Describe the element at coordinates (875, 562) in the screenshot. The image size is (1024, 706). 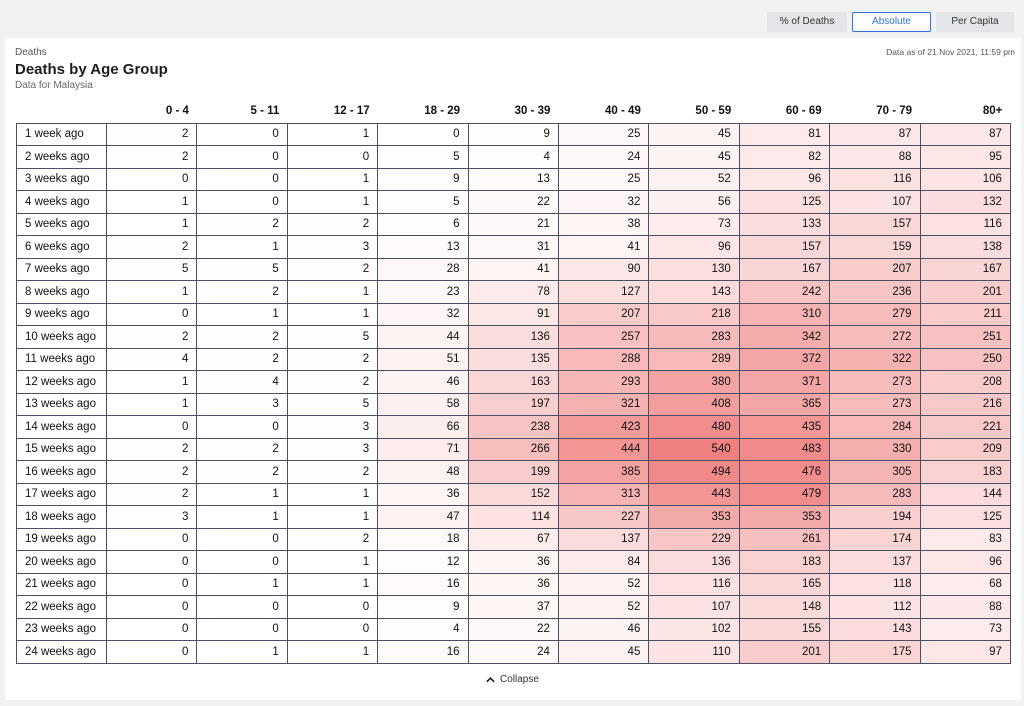
I see `heatmap-cell: 137` at that location.